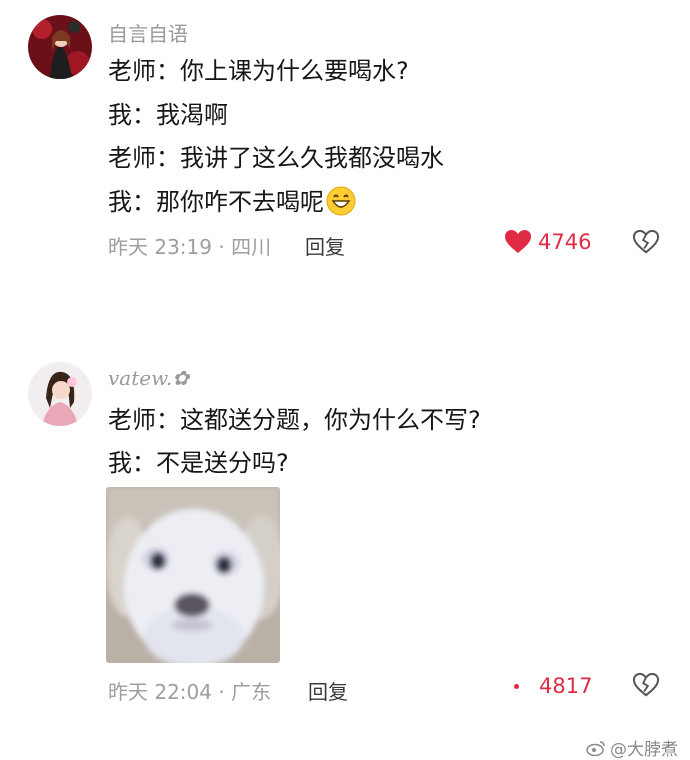 The width and height of the screenshot is (690, 760). I want to click on puppy-image, so click(193, 575).